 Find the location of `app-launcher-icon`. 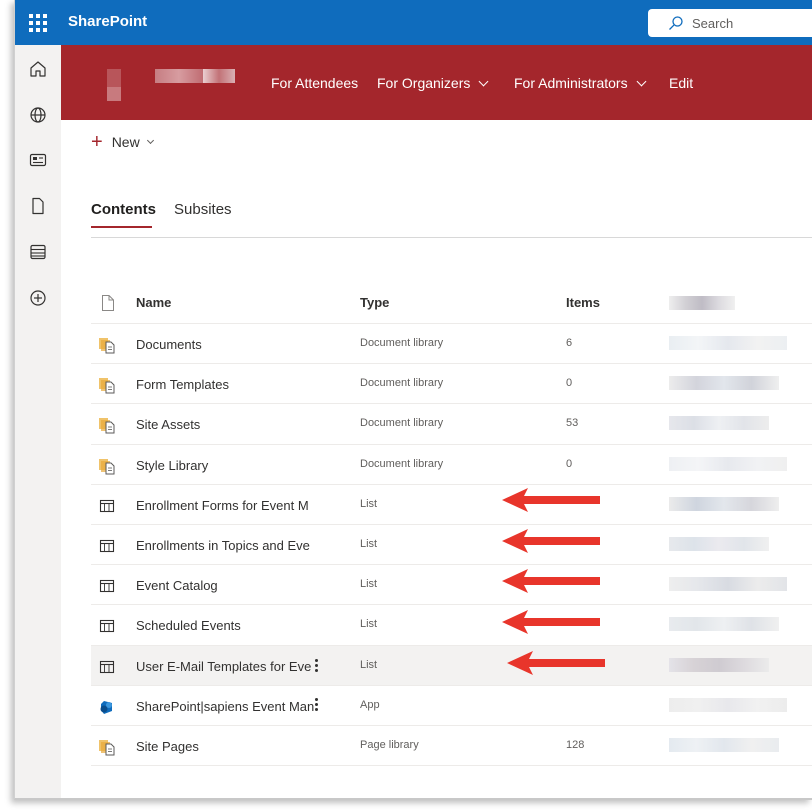

app-launcher-icon is located at coordinates (38, 23).